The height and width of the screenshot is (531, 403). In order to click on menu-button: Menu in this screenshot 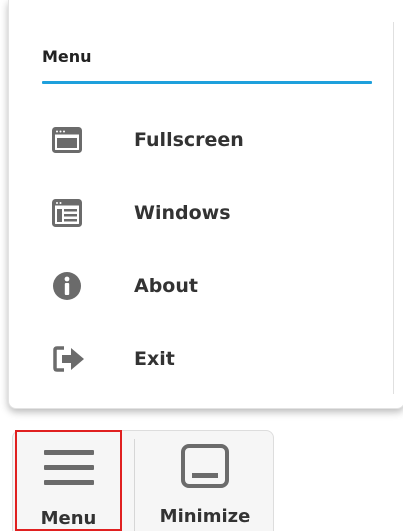, I will do `click(68, 480)`.